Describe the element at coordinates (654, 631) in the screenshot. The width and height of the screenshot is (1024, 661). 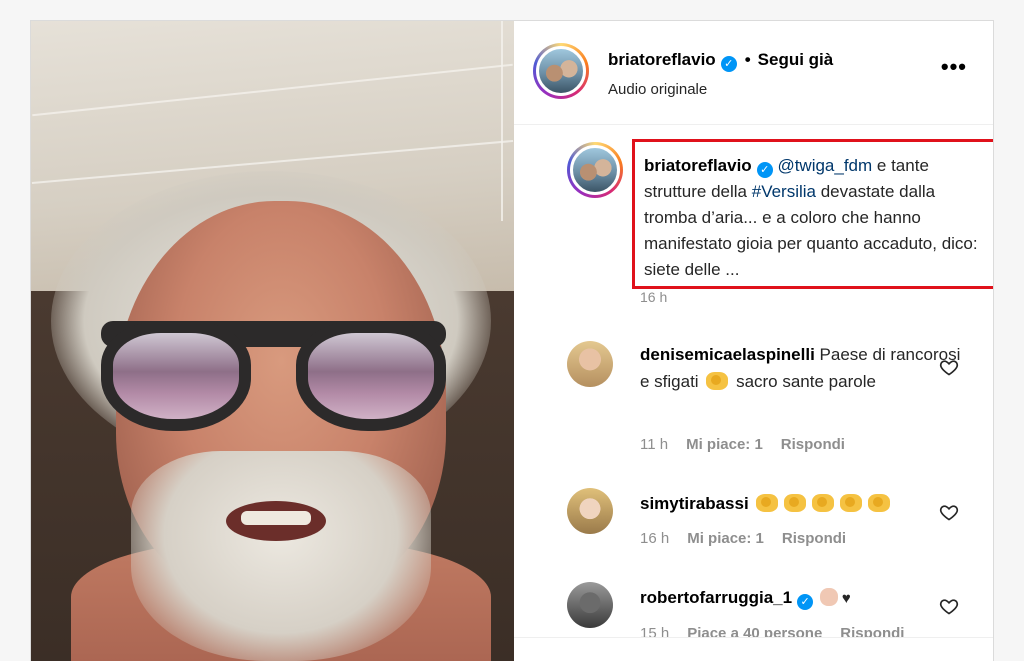
I see `comment-timestamp: 15 h` at that location.